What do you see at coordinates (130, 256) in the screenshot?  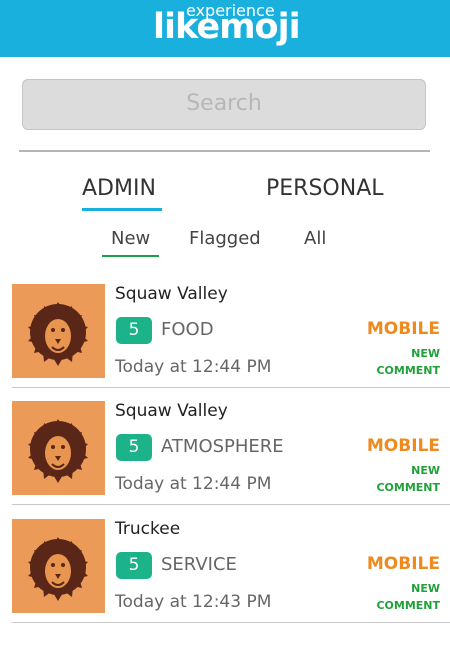 I see `subtab-new-active-indicator` at bounding box center [130, 256].